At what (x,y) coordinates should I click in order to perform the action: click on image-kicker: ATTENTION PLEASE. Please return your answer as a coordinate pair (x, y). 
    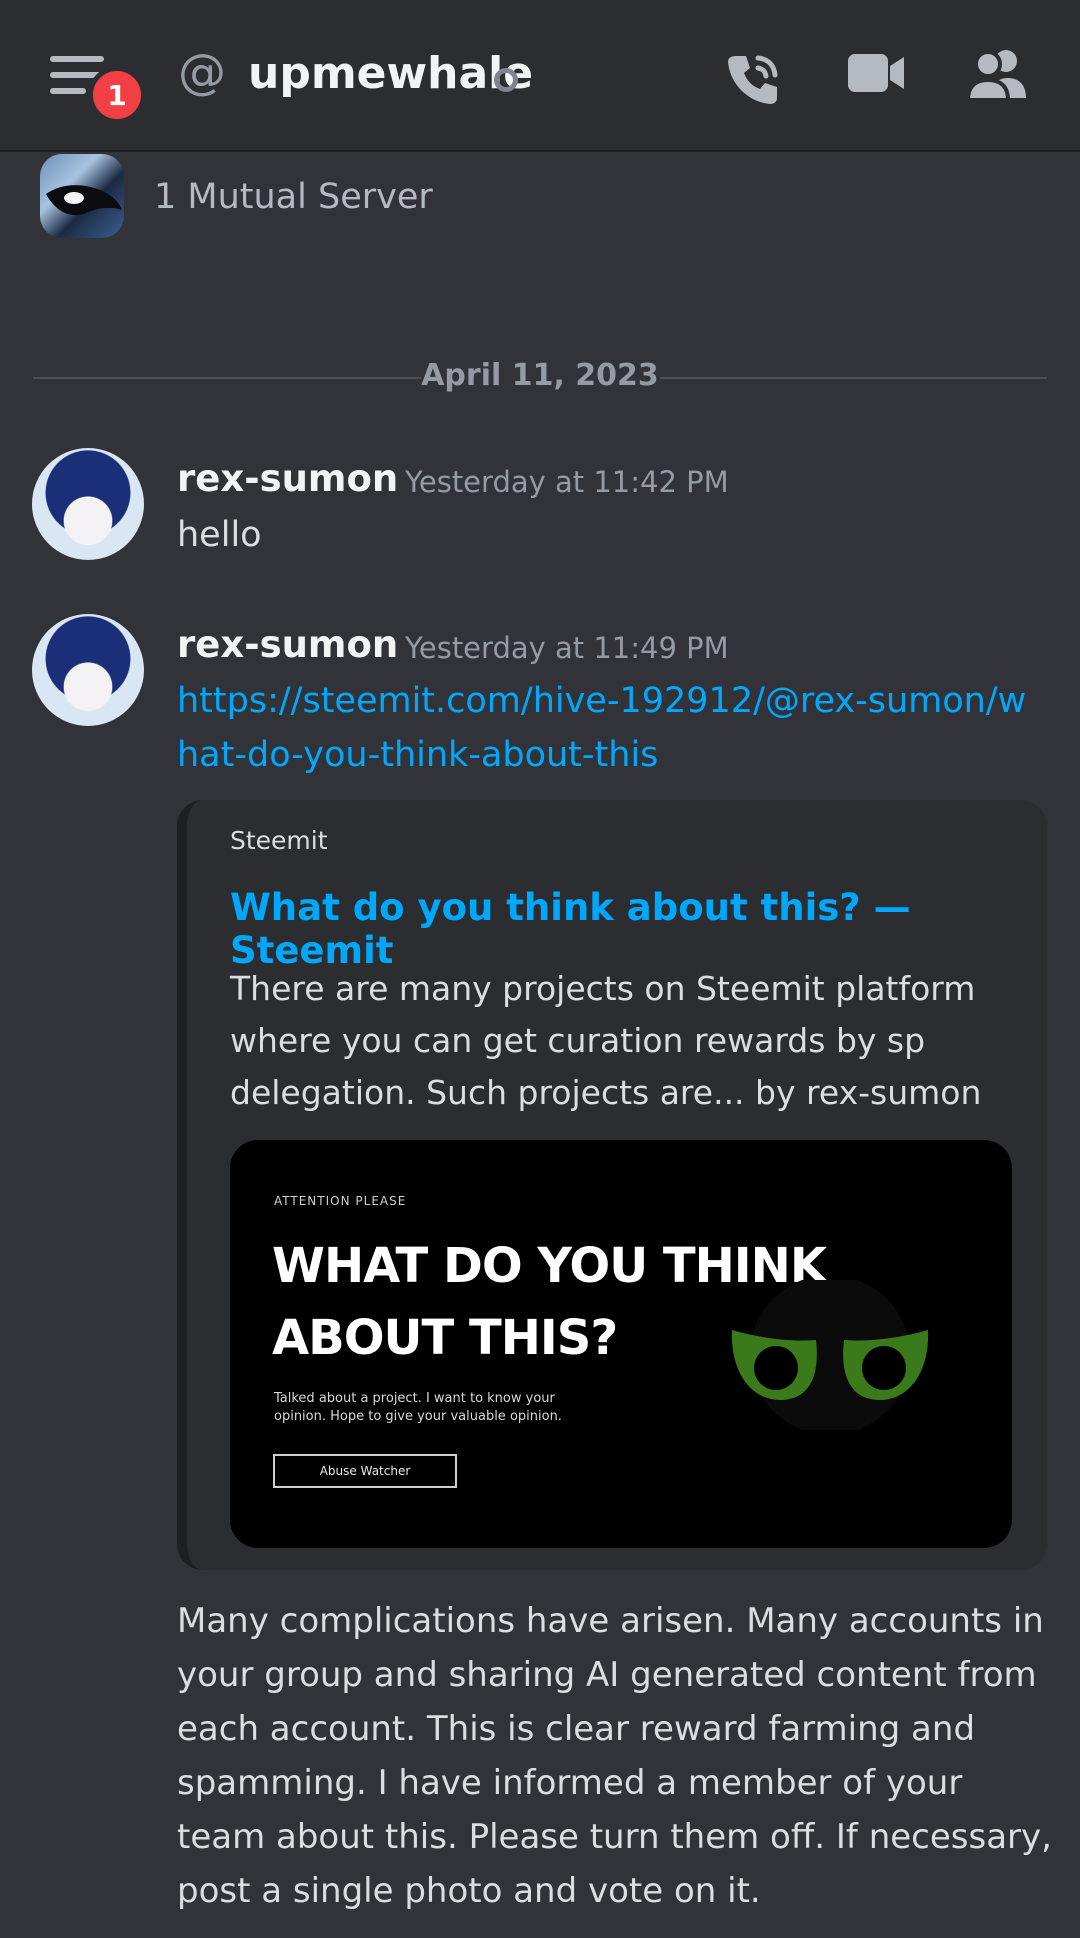
    Looking at the image, I should click on (340, 1201).